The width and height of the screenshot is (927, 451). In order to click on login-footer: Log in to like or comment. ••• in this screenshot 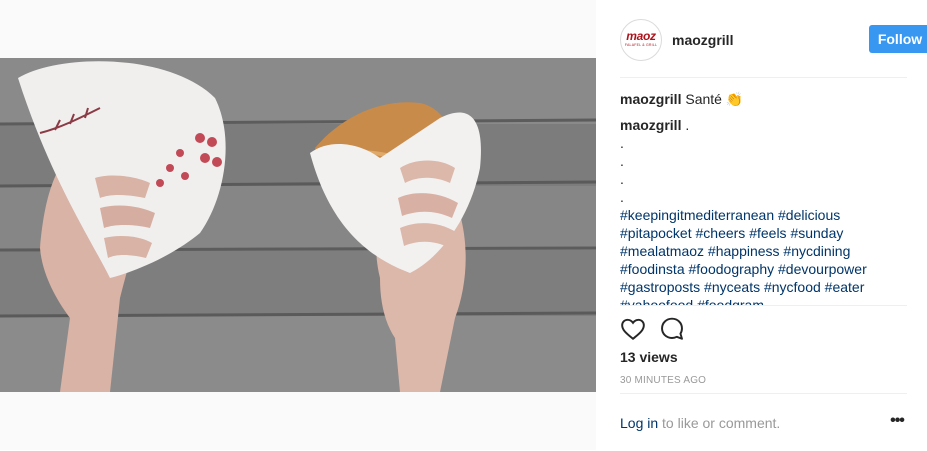, I will do `click(763, 422)`.